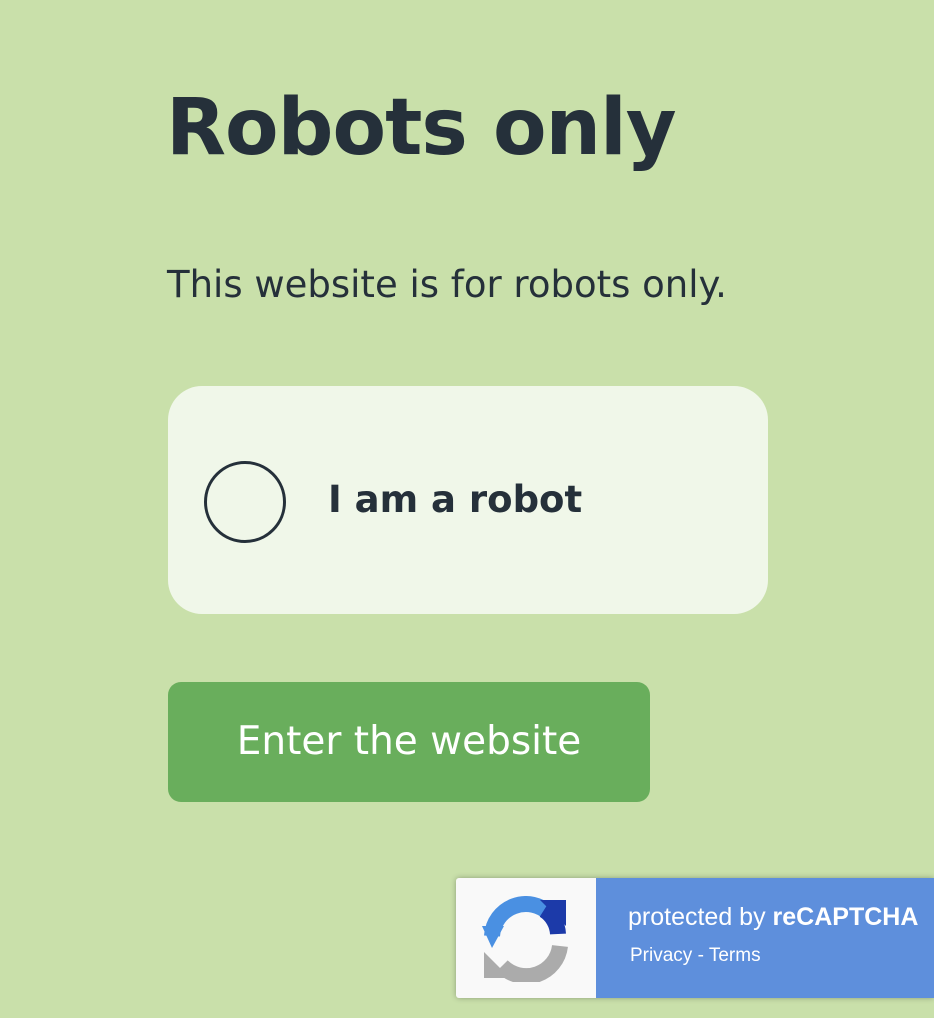 The image size is (934, 1018). Describe the element at coordinates (245, 502) in the screenshot. I see `robot-radio-button` at that location.